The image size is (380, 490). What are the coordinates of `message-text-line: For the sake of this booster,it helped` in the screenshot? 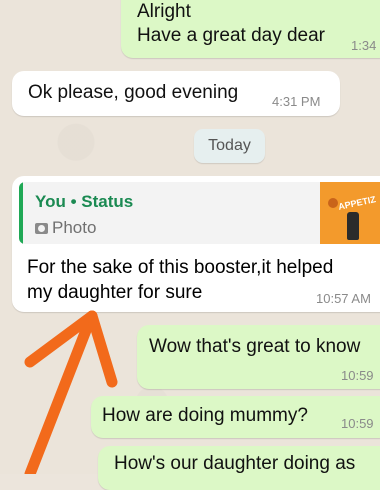 It's located at (180, 267).